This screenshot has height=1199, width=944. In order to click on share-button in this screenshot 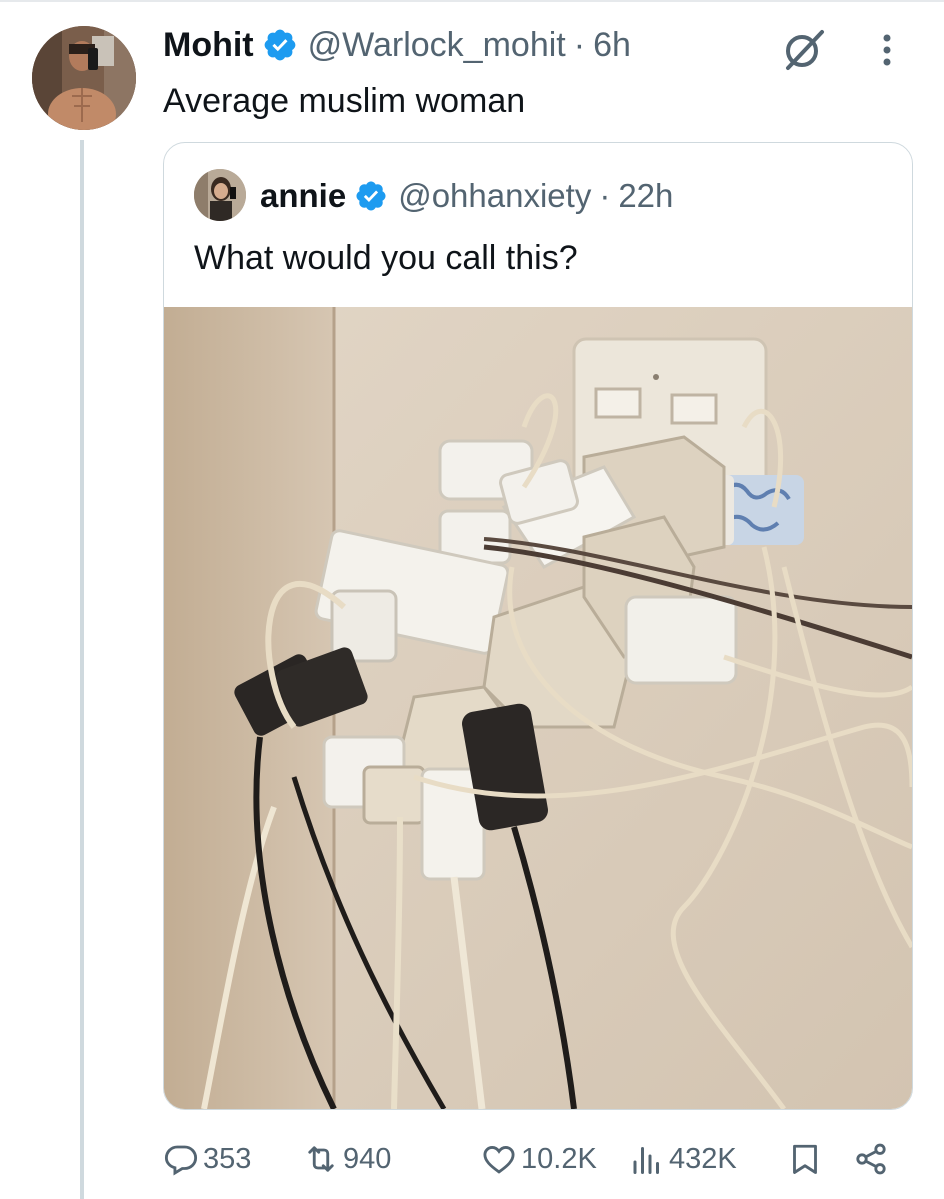, I will do `click(873, 1159)`.